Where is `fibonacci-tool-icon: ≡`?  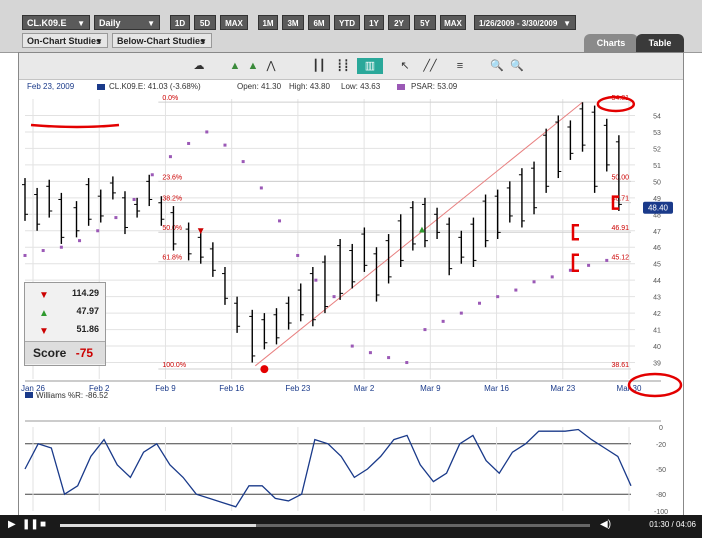
fibonacci-tool-icon: ≡ is located at coordinates (460, 66).